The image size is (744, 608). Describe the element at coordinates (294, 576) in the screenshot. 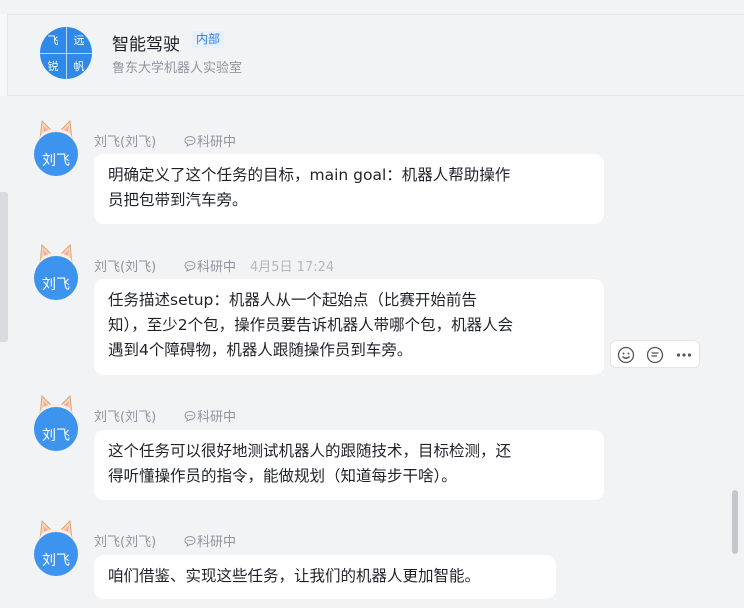

I see `message-line: 咱们借鉴、实现这些任务，让我们的机器人更加智能。` at that location.